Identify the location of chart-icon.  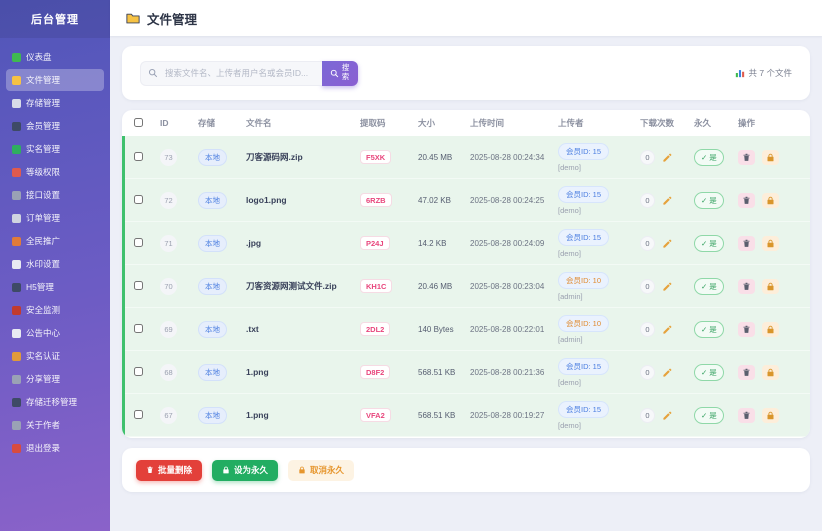
(740, 73).